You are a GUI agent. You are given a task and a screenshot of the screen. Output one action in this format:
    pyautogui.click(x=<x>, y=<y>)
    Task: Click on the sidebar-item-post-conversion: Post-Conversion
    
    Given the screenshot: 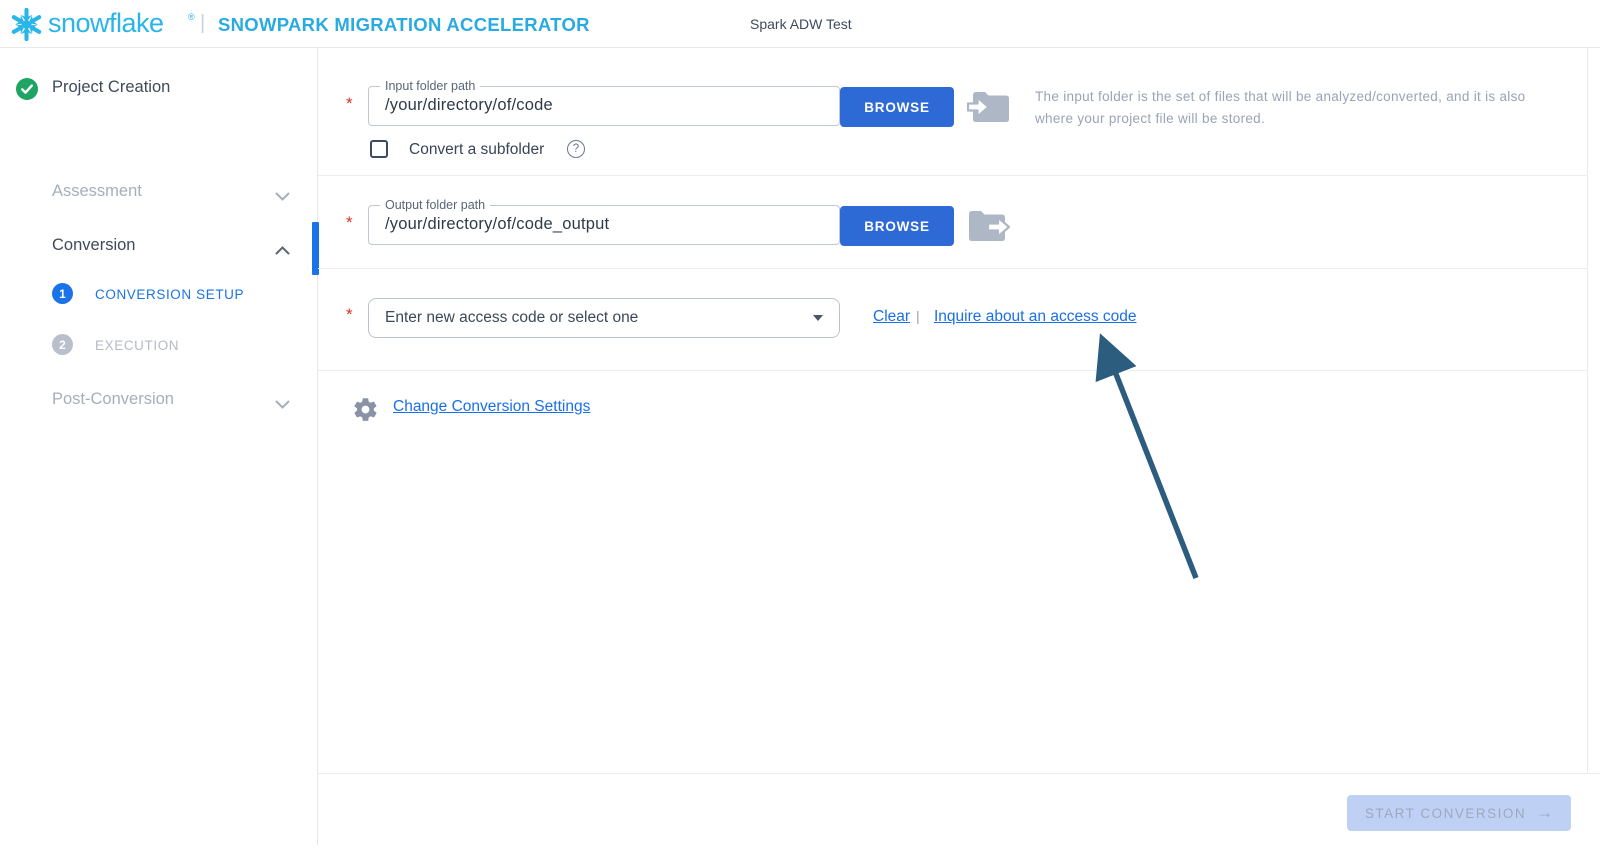 What is the action you would take?
    pyautogui.click(x=159, y=401)
    